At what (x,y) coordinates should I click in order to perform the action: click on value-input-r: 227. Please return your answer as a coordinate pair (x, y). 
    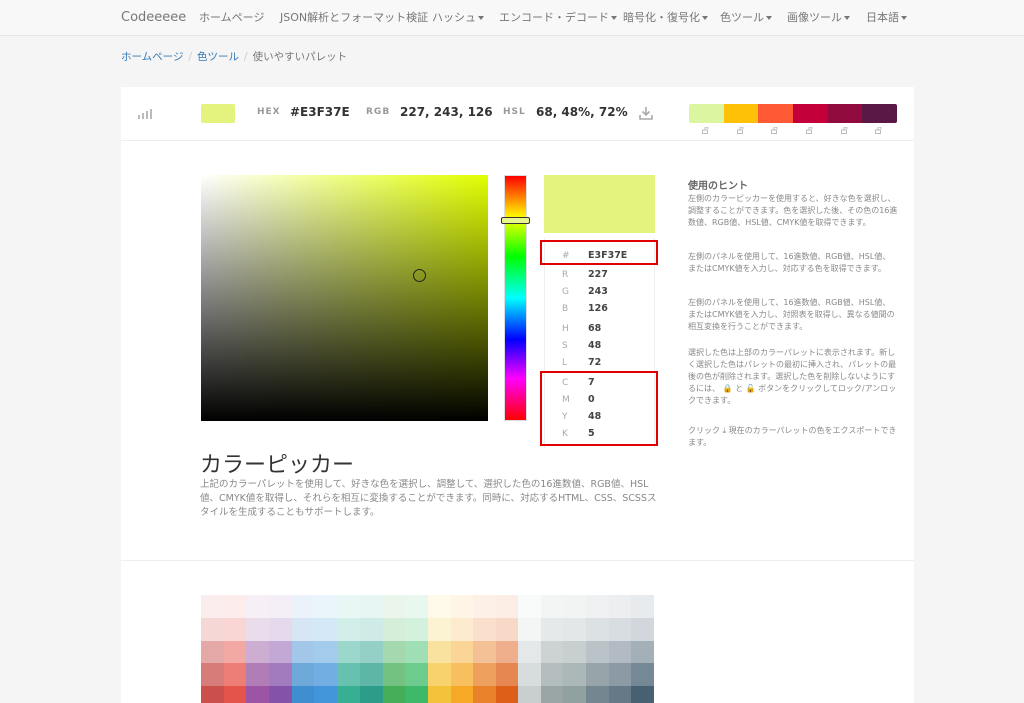
    Looking at the image, I should click on (598, 274).